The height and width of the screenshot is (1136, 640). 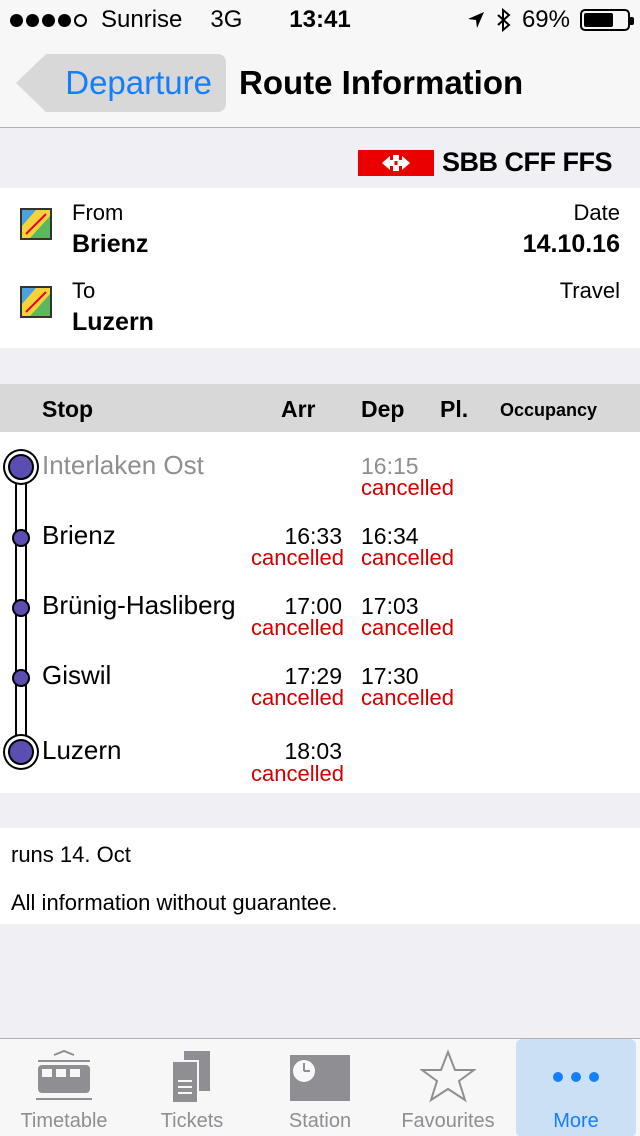 I want to click on stop-name: Brienz, so click(x=79, y=535).